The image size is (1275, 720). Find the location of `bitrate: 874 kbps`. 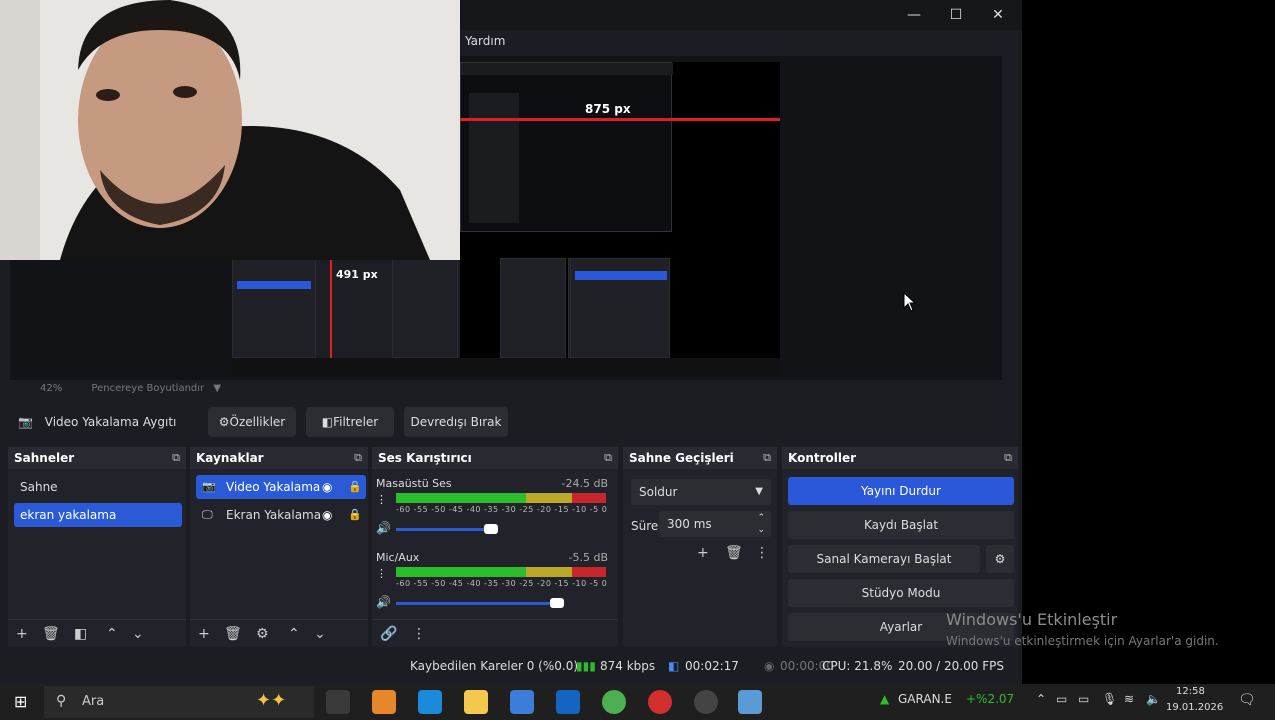

bitrate: 874 kbps is located at coordinates (628, 666).